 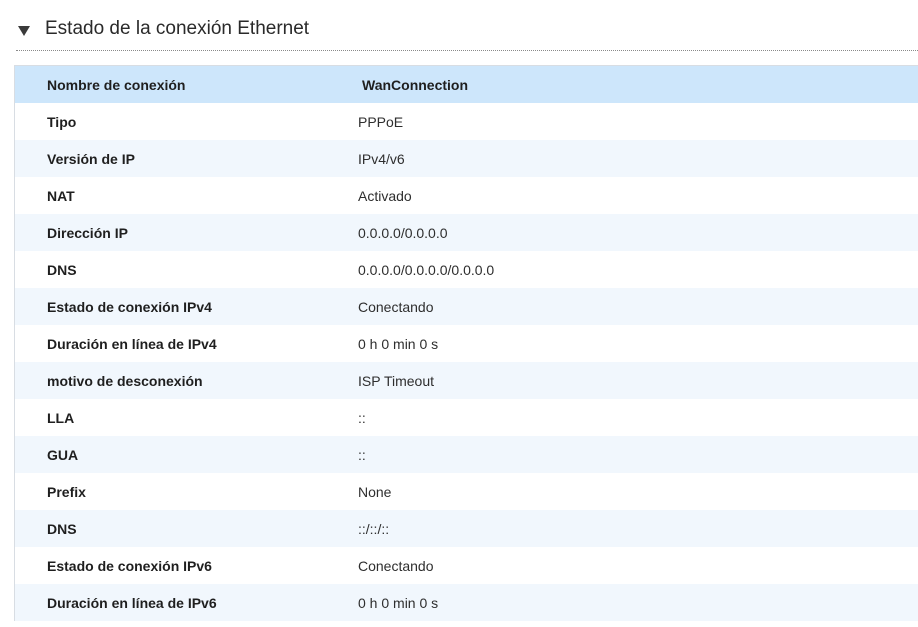 What do you see at coordinates (186, 306) in the screenshot?
I see `row-label: Estado de conexión IPv4` at bounding box center [186, 306].